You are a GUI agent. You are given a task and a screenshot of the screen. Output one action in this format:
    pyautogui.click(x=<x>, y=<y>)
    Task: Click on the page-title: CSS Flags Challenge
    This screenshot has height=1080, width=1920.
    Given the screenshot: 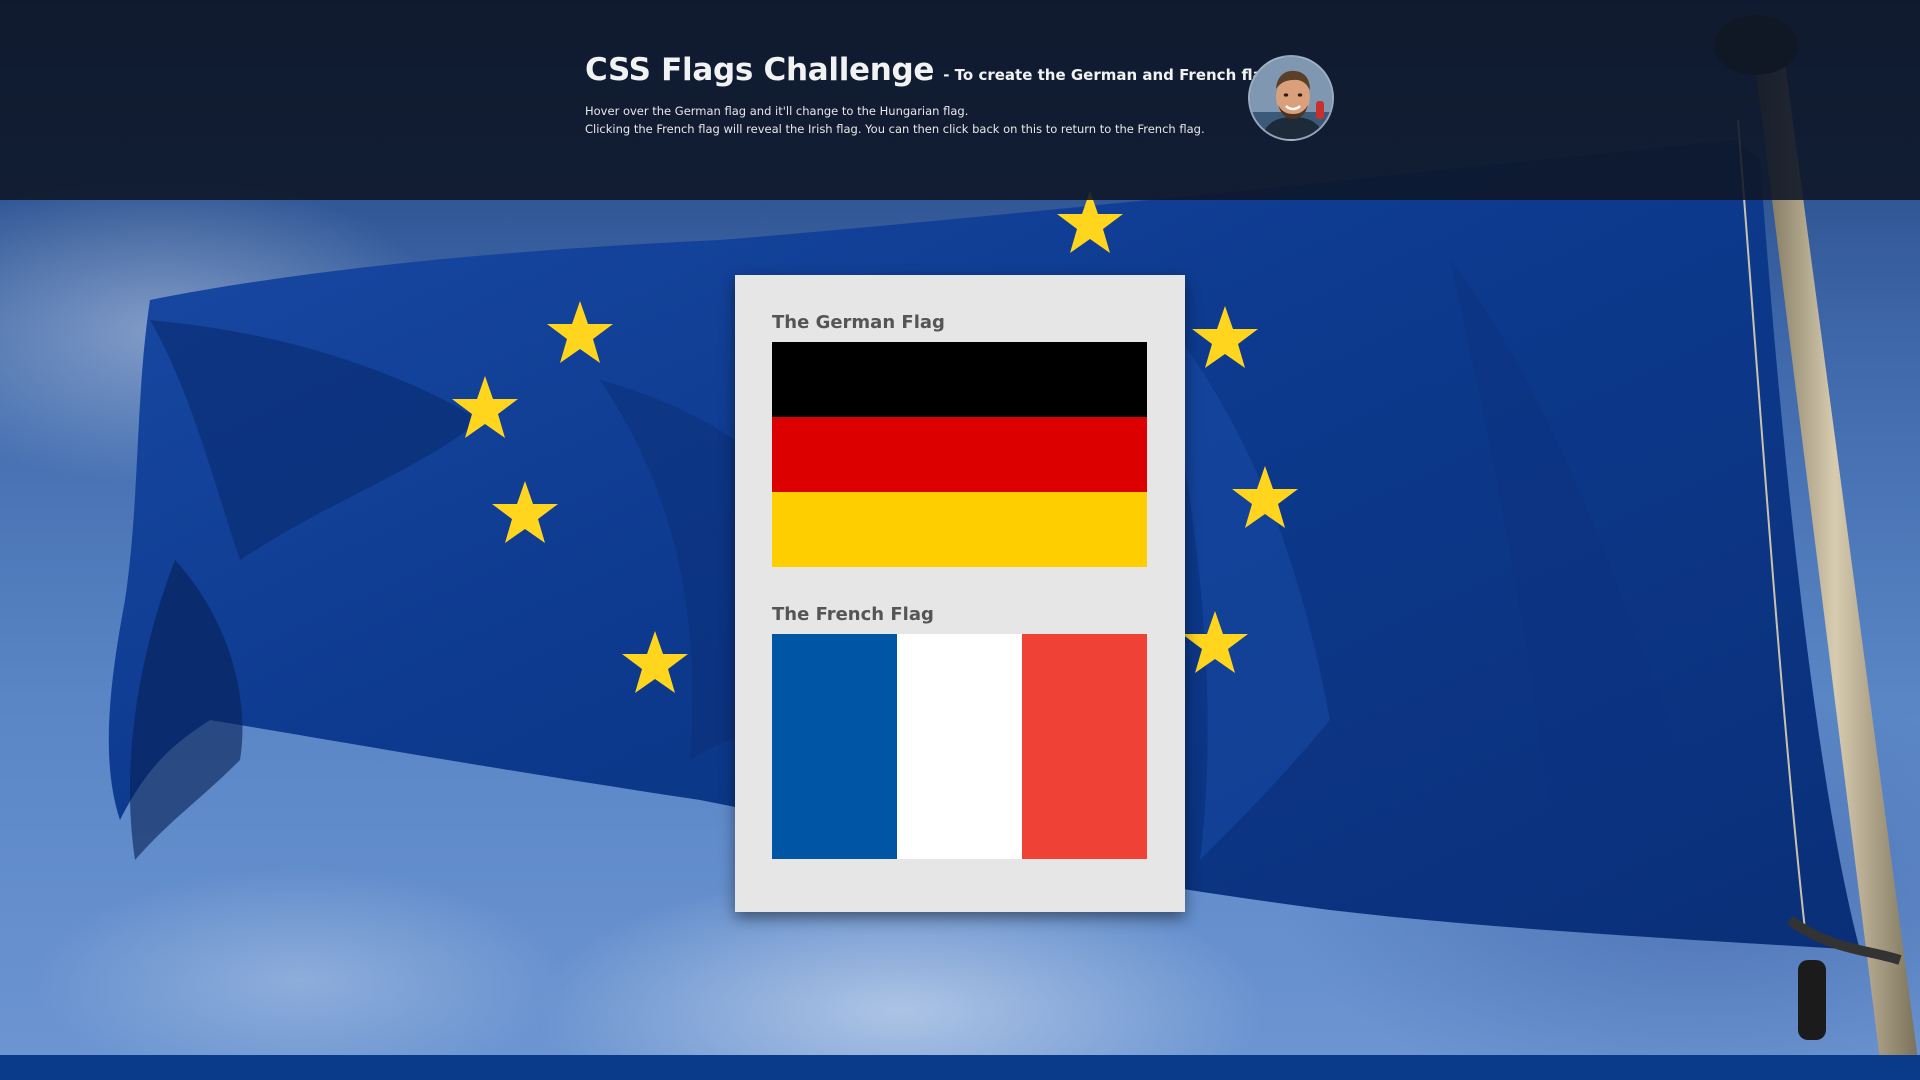 What is the action you would take?
    pyautogui.click(x=760, y=70)
    